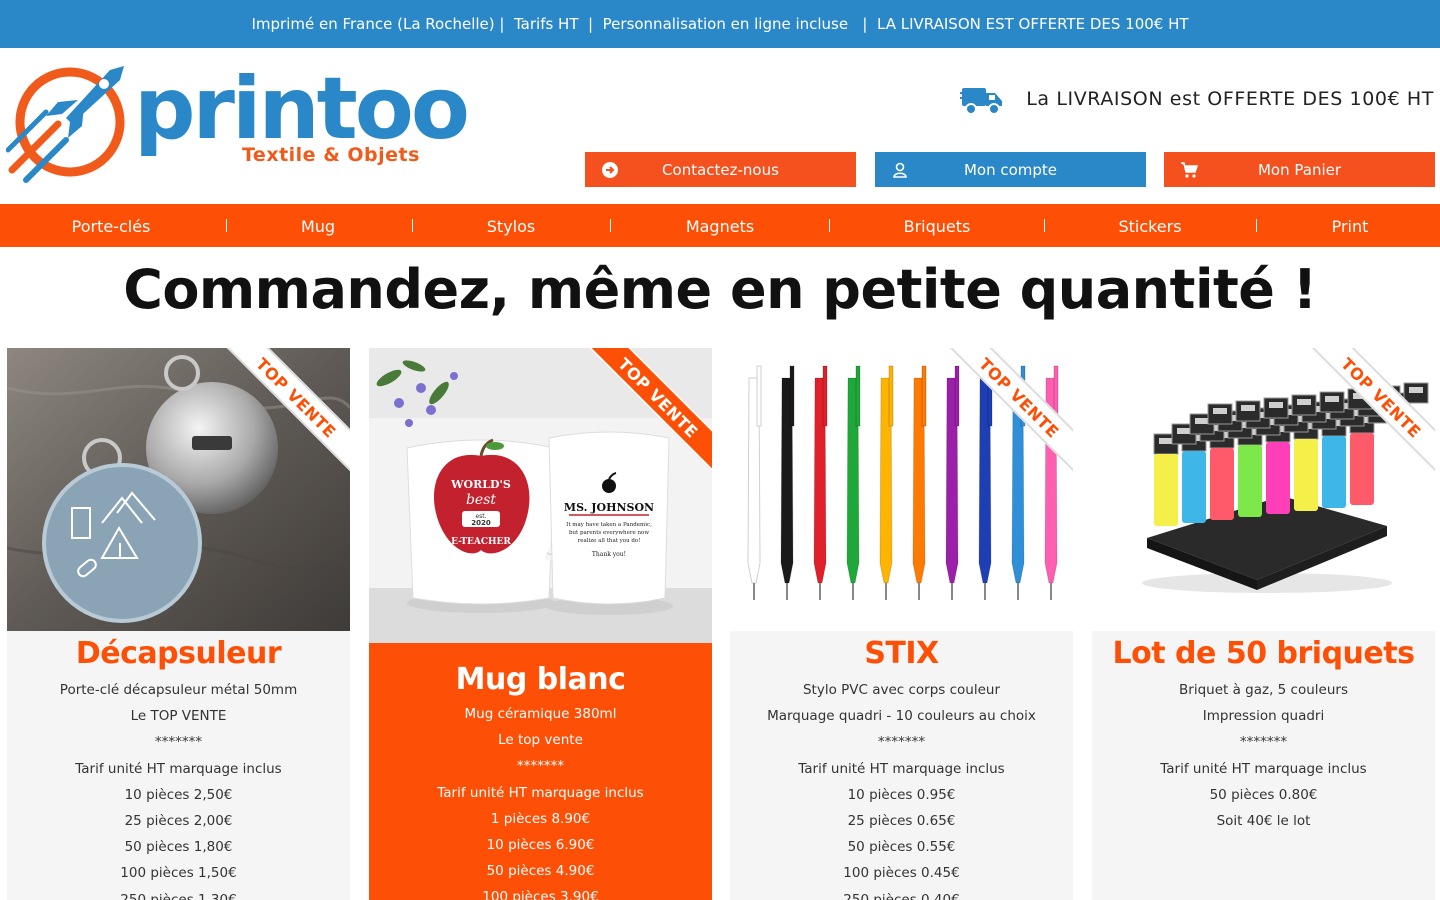 This screenshot has width=1440, height=900. I want to click on mug-right-text: realize all that you do!, so click(609, 541).